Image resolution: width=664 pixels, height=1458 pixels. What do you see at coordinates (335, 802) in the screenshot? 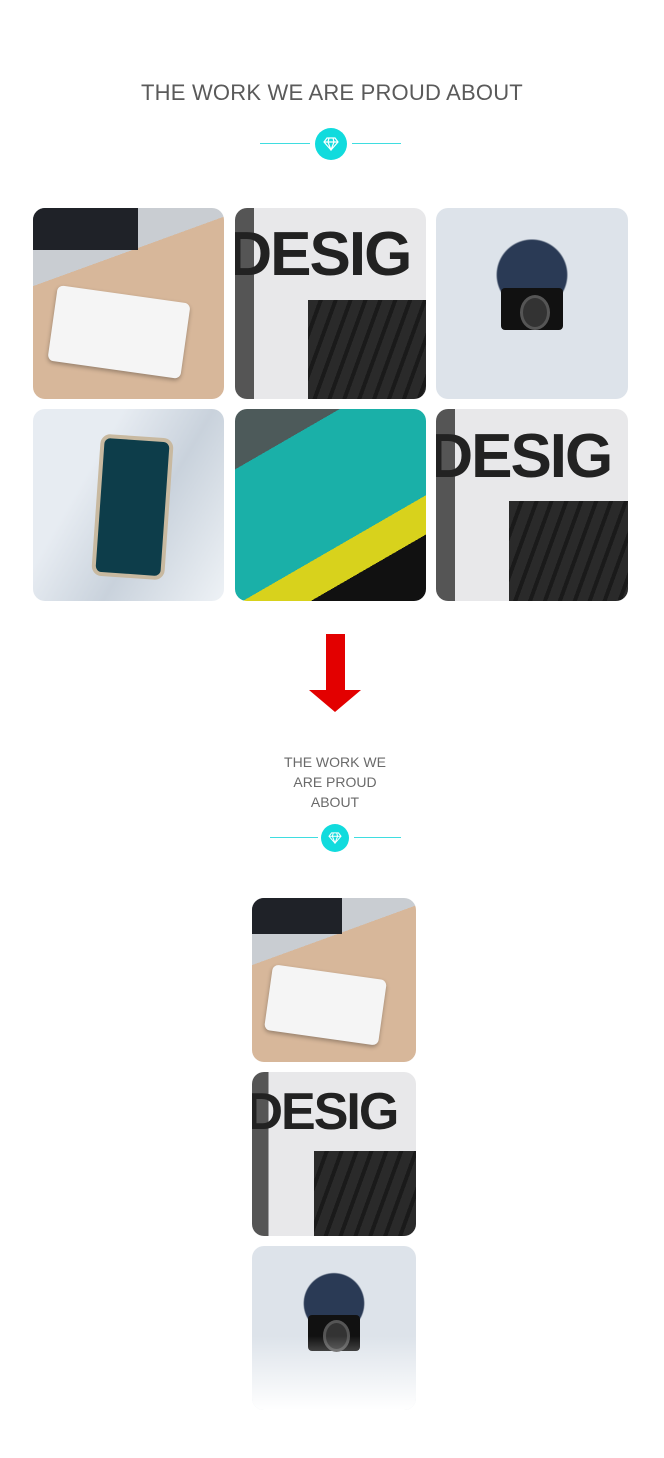
I see `title-line: ABOUT` at bounding box center [335, 802].